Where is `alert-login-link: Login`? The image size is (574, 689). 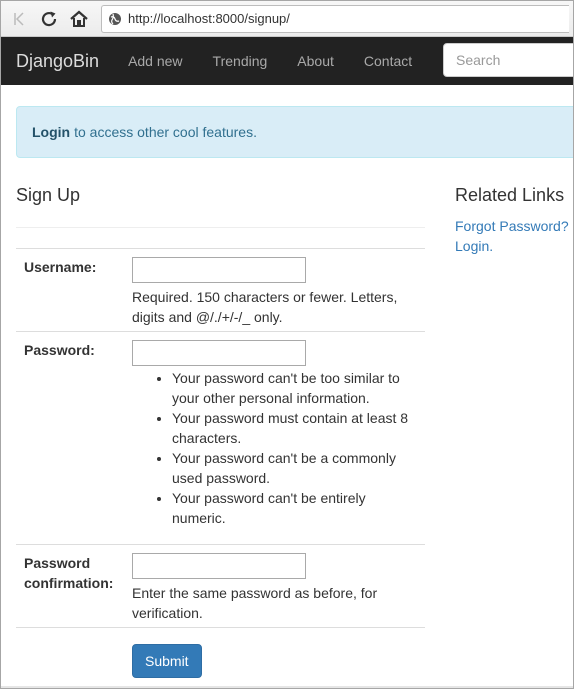
alert-login-link: Login is located at coordinates (51, 132).